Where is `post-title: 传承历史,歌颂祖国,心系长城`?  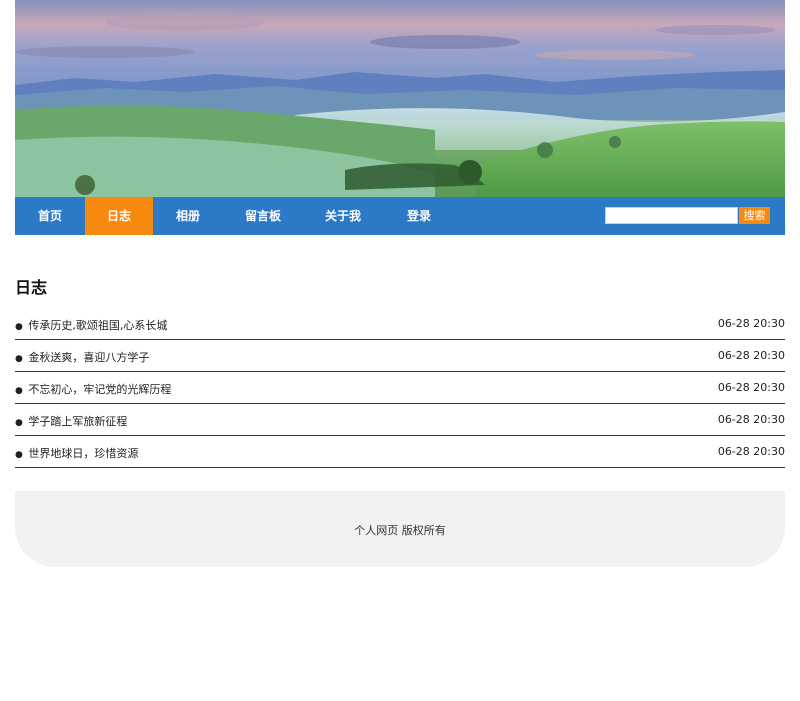
post-title: 传承历史,歌颂祖国,心系长城 is located at coordinates (98, 325).